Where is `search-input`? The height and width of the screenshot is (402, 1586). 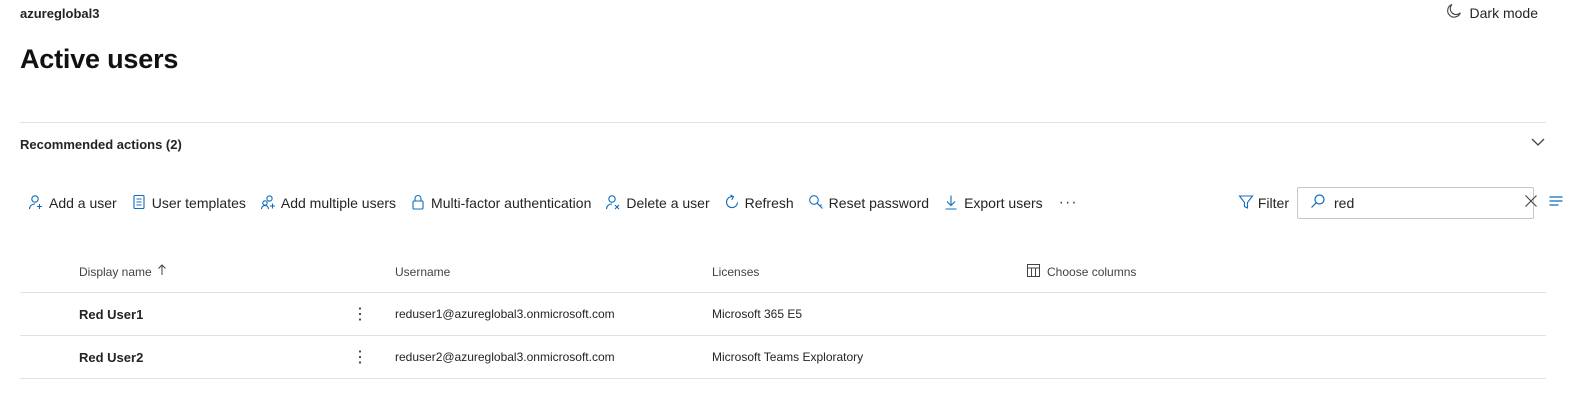 search-input is located at coordinates (1424, 203).